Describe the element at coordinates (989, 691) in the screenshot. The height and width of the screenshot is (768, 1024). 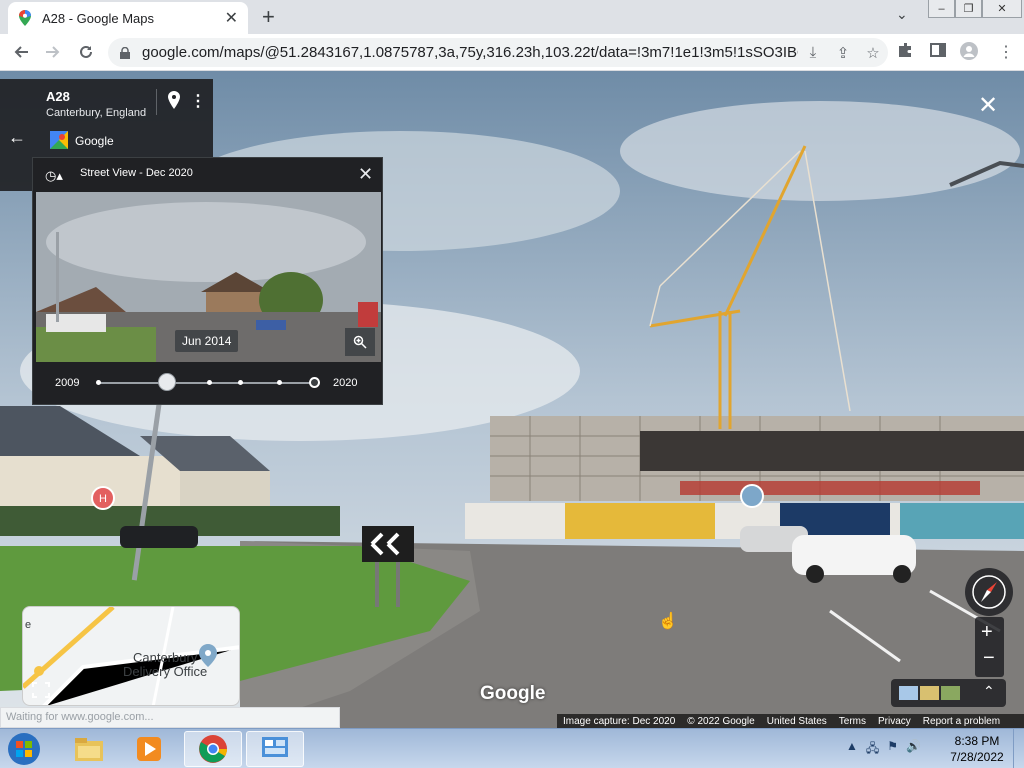
I see `chevron-up-icon: ⌃` at that location.